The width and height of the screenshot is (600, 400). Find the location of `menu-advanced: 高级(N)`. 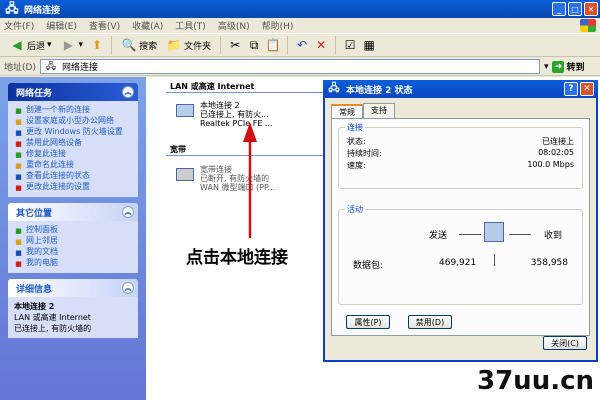

menu-advanced: 高级(N) is located at coordinates (234, 25).